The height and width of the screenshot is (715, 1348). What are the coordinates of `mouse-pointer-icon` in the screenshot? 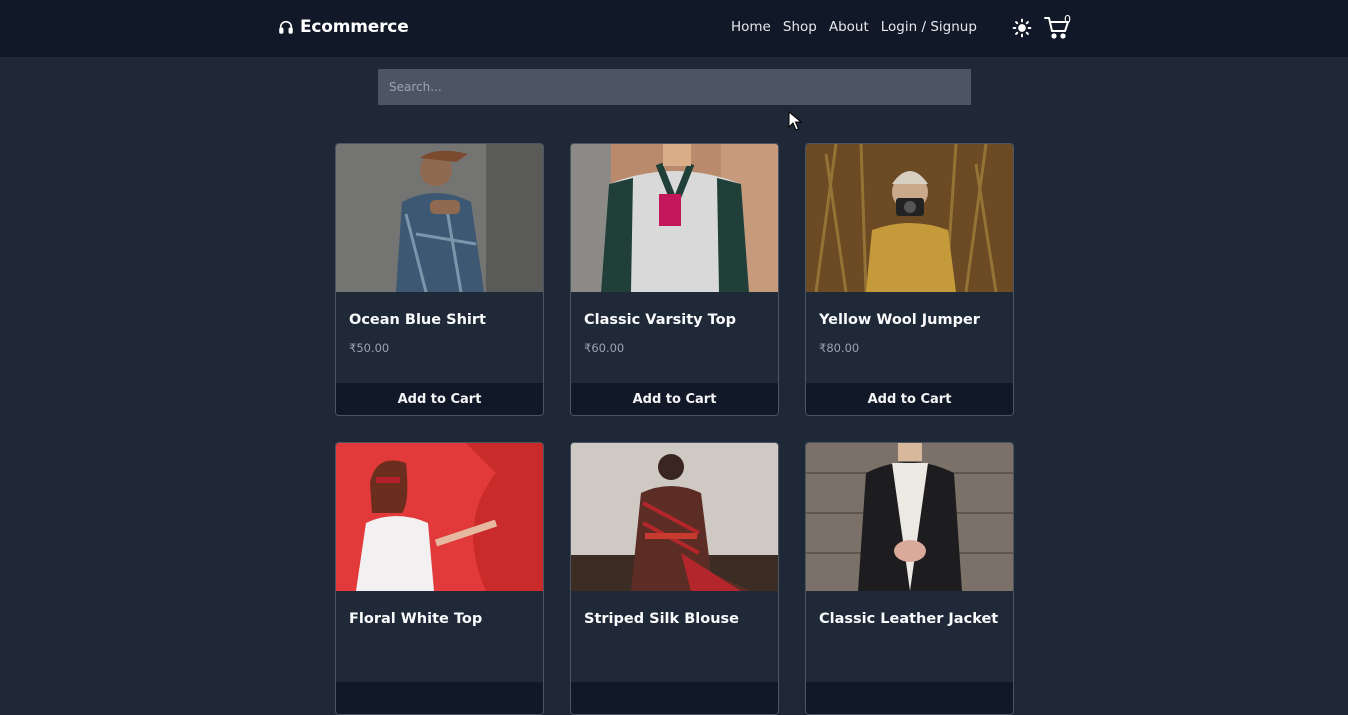 It's located at (795, 121).